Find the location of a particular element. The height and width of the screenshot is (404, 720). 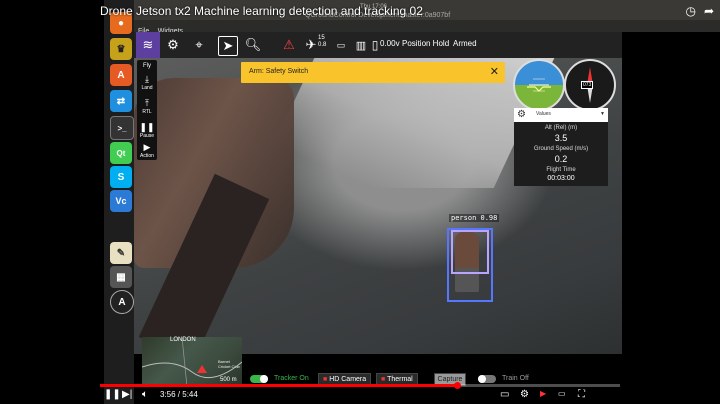

mini-map: LONDON Barnet Cricket Club 500 m is located at coordinates (192, 362).